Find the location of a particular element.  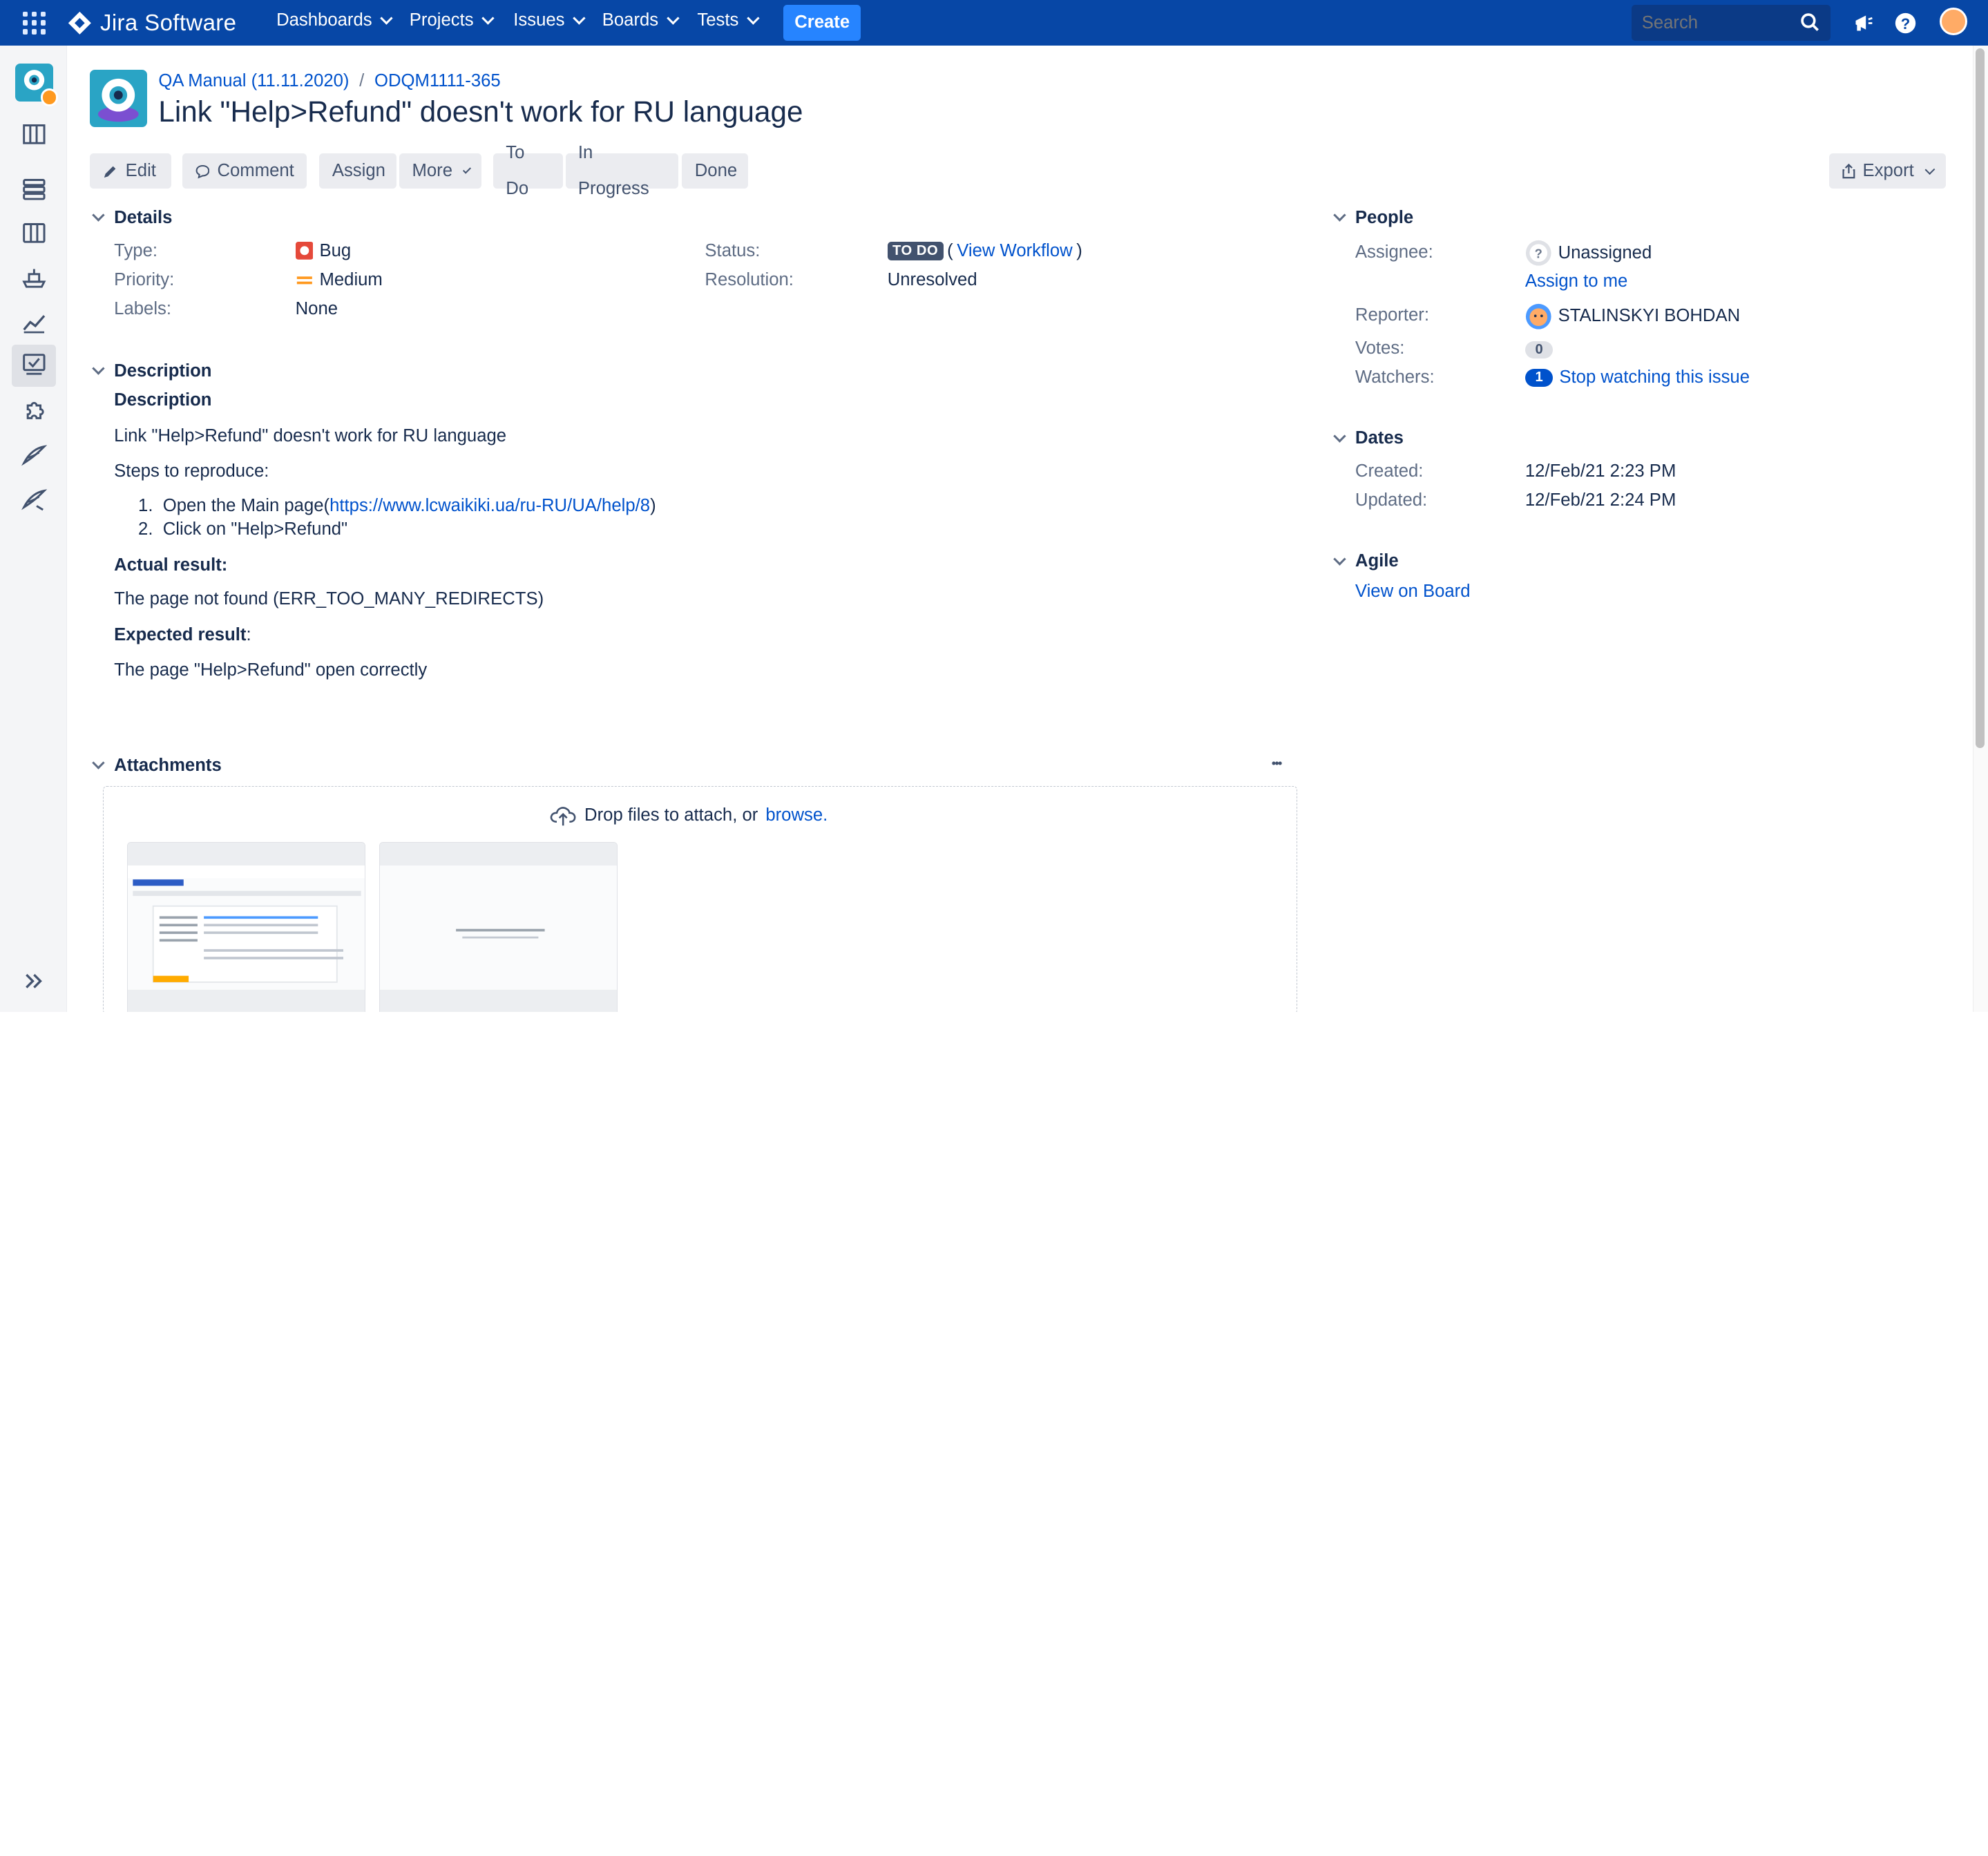

priority-value-text: Medium is located at coordinates (351, 279).